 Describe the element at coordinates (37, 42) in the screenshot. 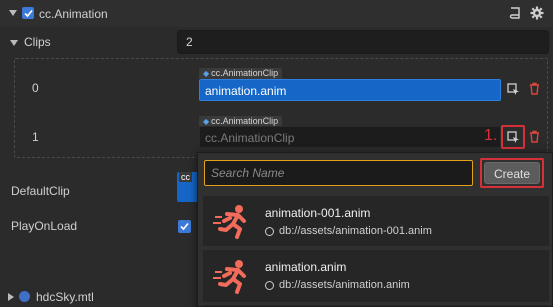

I see `clips-label: Clips` at that location.